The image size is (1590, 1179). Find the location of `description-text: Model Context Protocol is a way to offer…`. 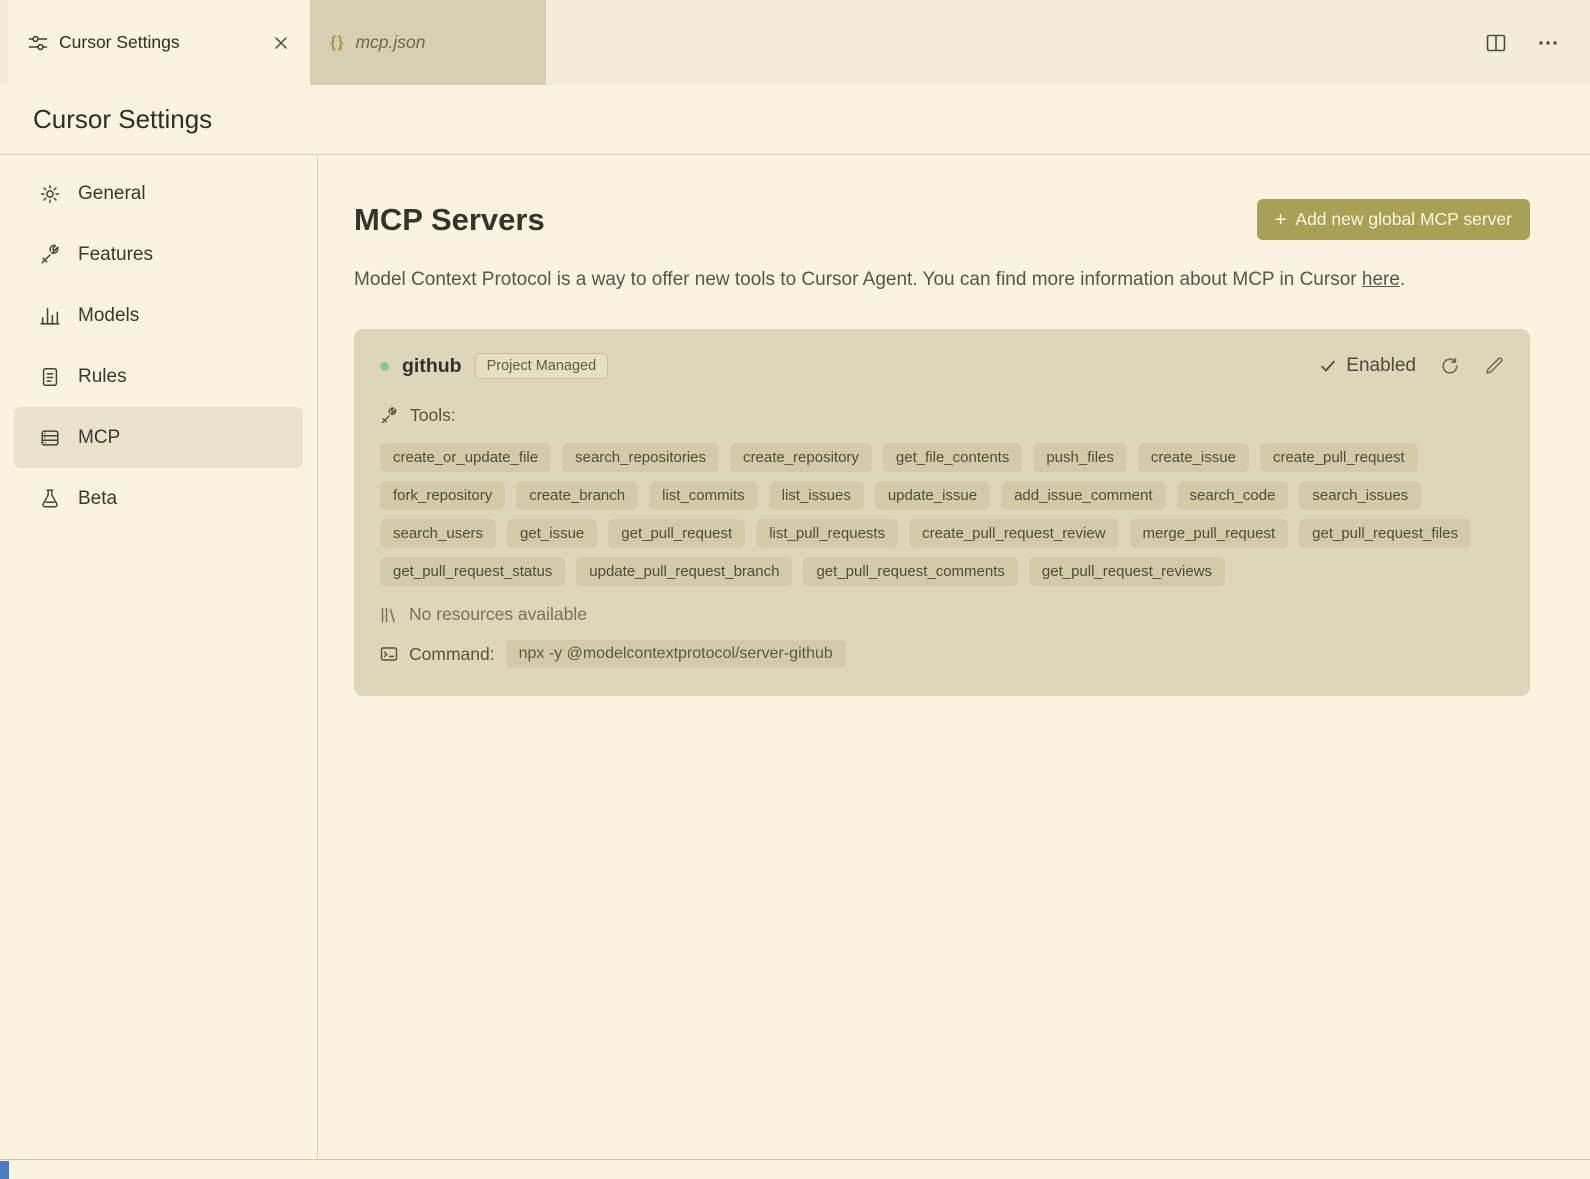

description-text: Model Context Protocol is a way to offer… is located at coordinates (858, 279).